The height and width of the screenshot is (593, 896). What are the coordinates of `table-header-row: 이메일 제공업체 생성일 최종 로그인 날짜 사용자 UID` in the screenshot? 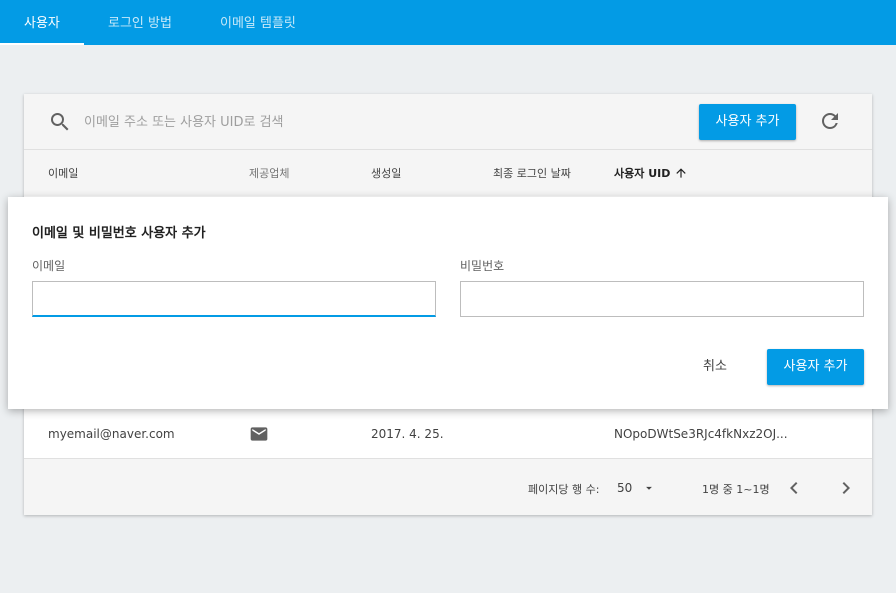 It's located at (448, 173).